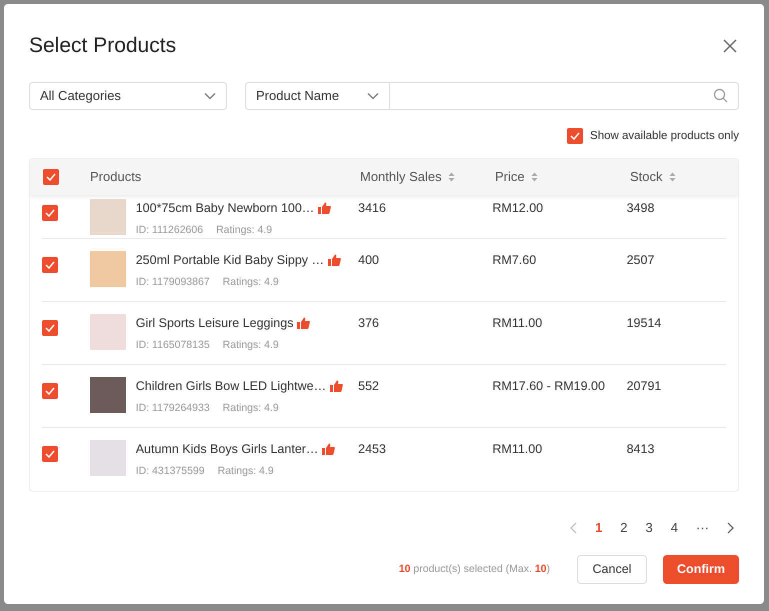 This screenshot has height=611, width=769. Describe the element at coordinates (369, 386) in the screenshot. I see `table-cell-text: 552` at that location.